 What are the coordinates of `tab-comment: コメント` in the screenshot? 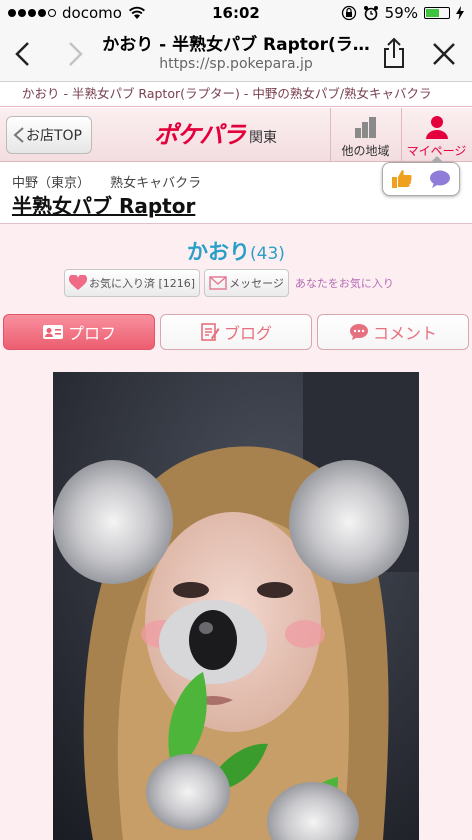 It's located at (393, 332).